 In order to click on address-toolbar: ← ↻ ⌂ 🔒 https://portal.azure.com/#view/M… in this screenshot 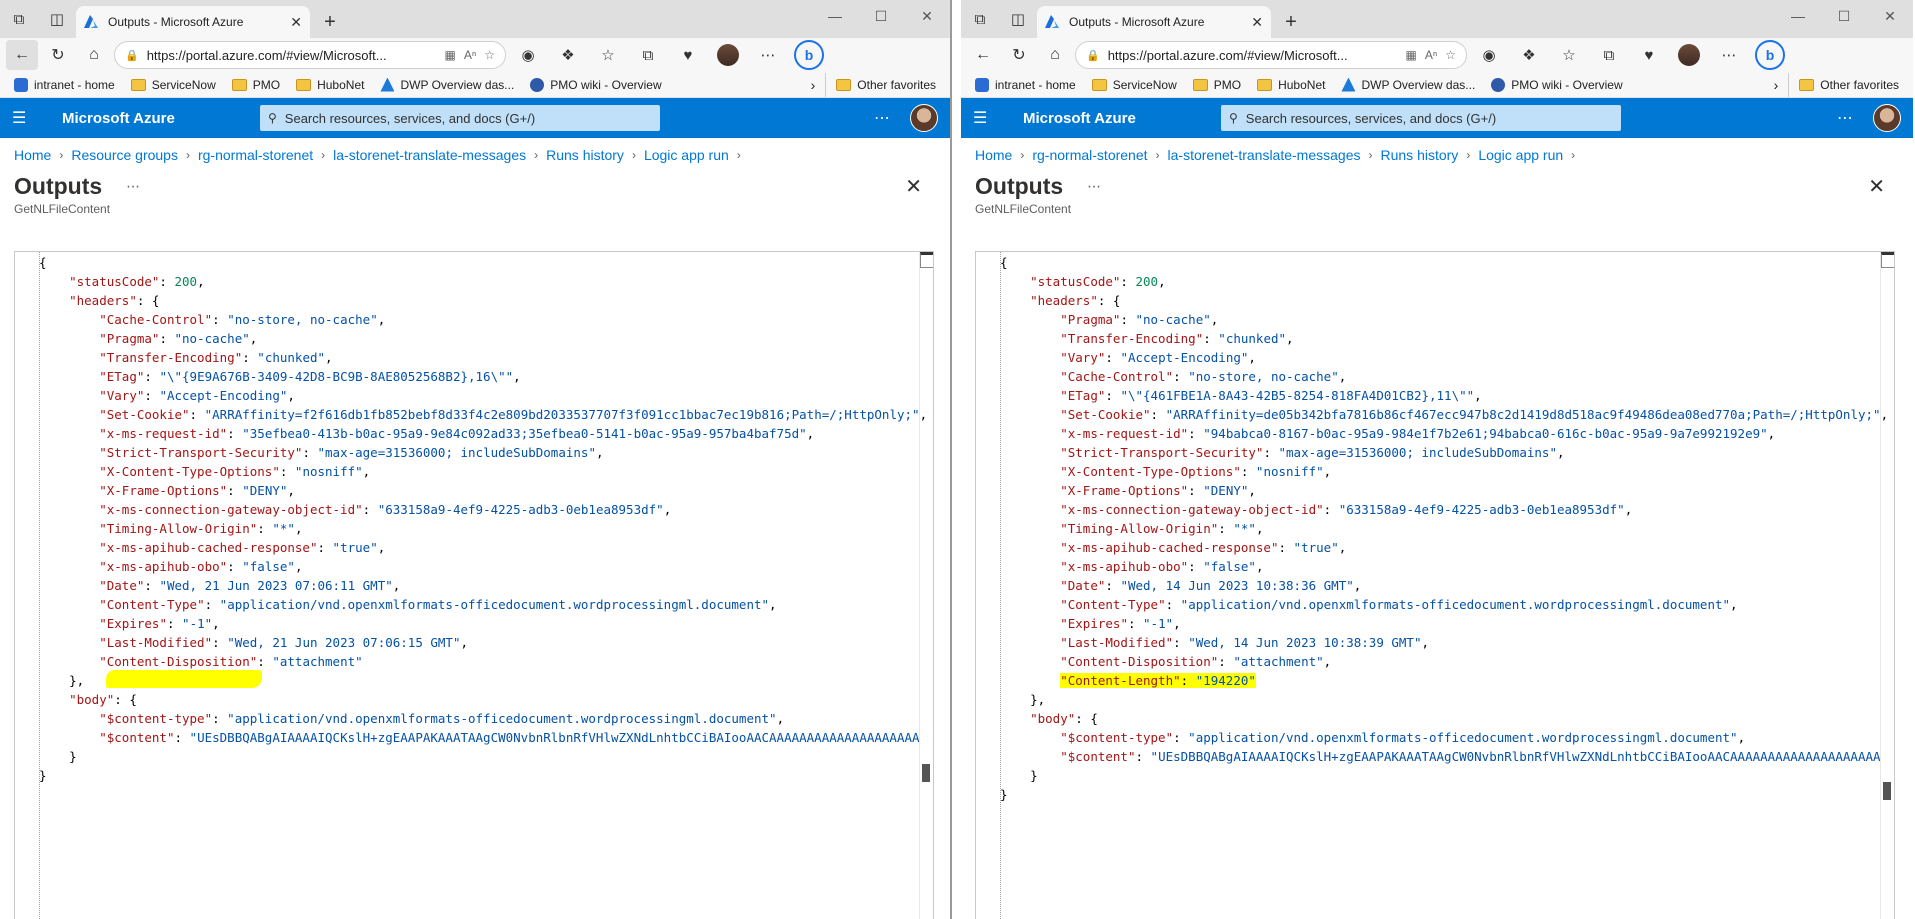, I will do `click(1437, 55)`.